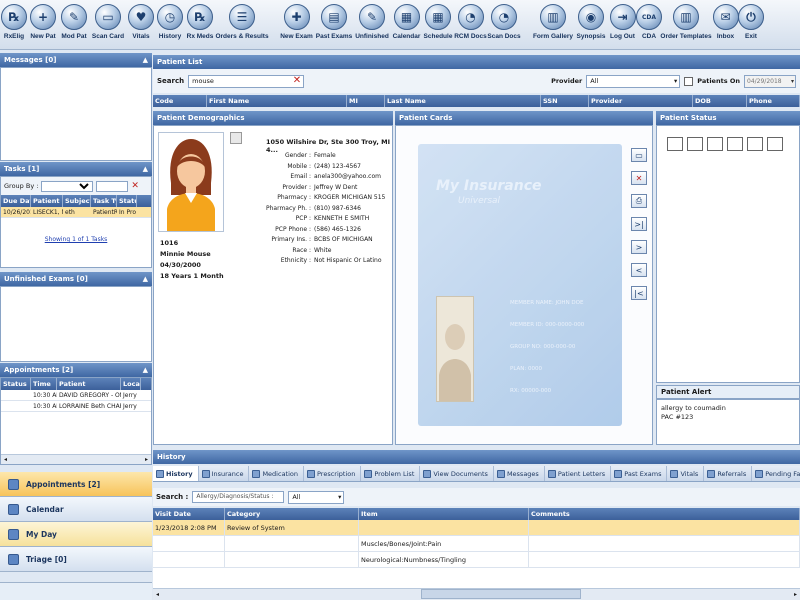  What do you see at coordinates (176, 473) in the screenshot?
I see `tab-history-tab: History` at bounding box center [176, 473].